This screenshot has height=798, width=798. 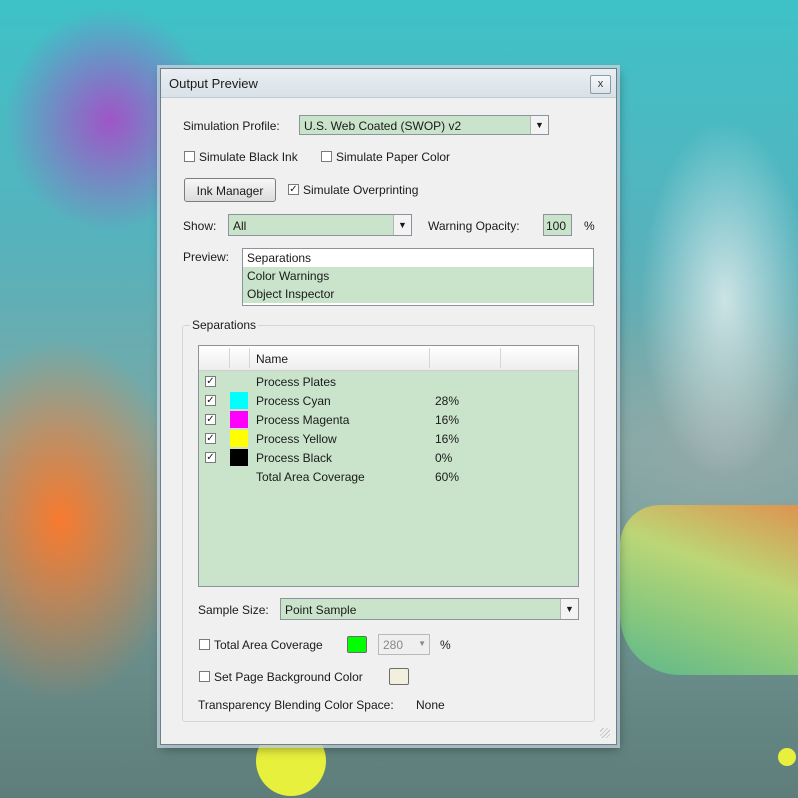 What do you see at coordinates (296, 705) in the screenshot?
I see `transparency-blending-label: Transparency Blending Color Space:` at bounding box center [296, 705].